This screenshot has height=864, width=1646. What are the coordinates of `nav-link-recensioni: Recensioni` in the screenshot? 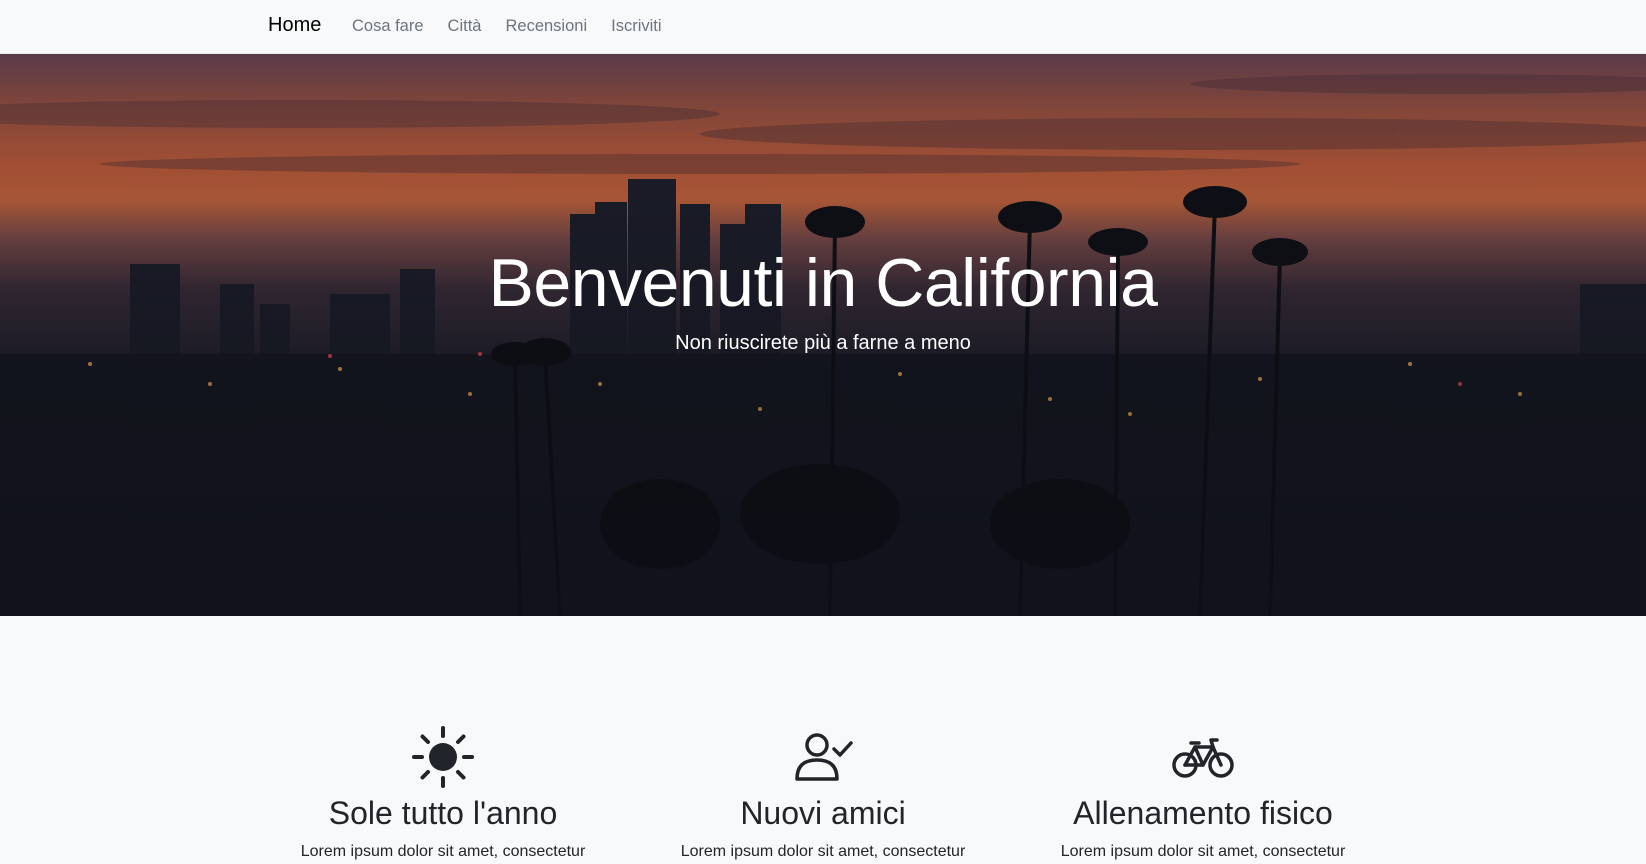 It's located at (546, 26).